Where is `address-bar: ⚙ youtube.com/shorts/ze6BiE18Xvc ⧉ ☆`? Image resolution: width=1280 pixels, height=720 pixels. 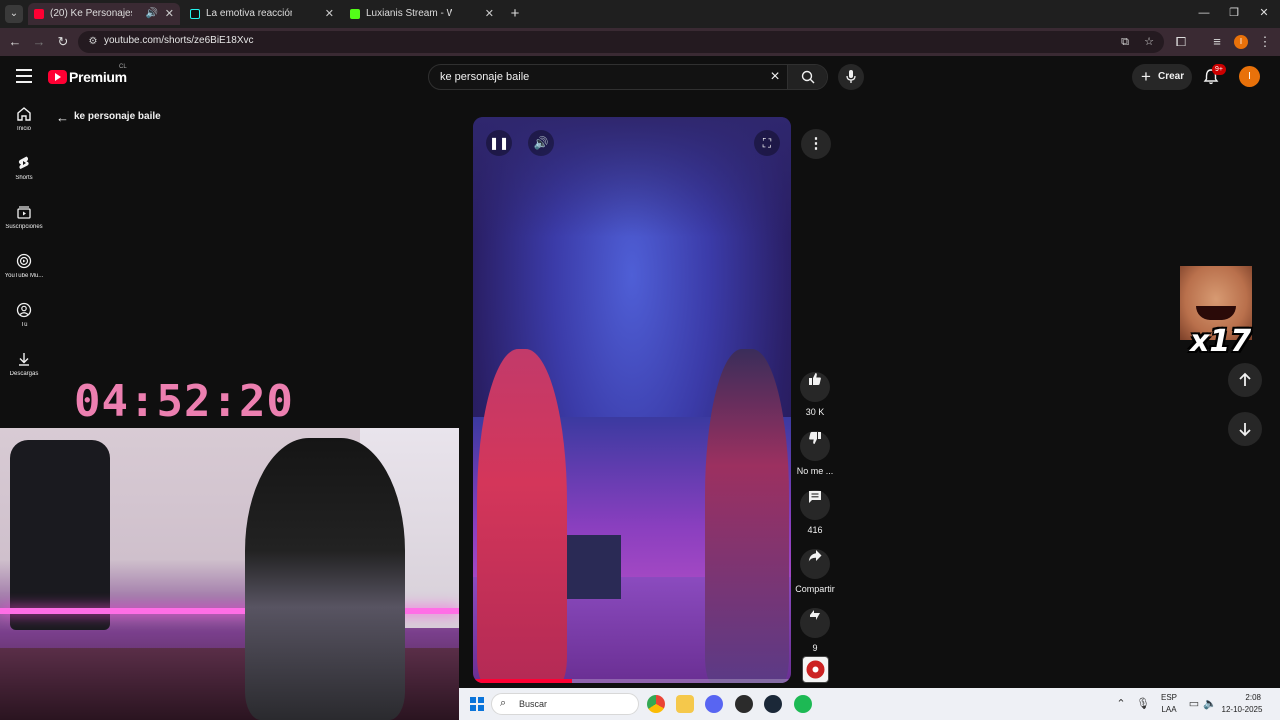
address-bar: ⚙ youtube.com/shorts/ze6BiE18Xvc ⧉ ☆ is located at coordinates (621, 42).